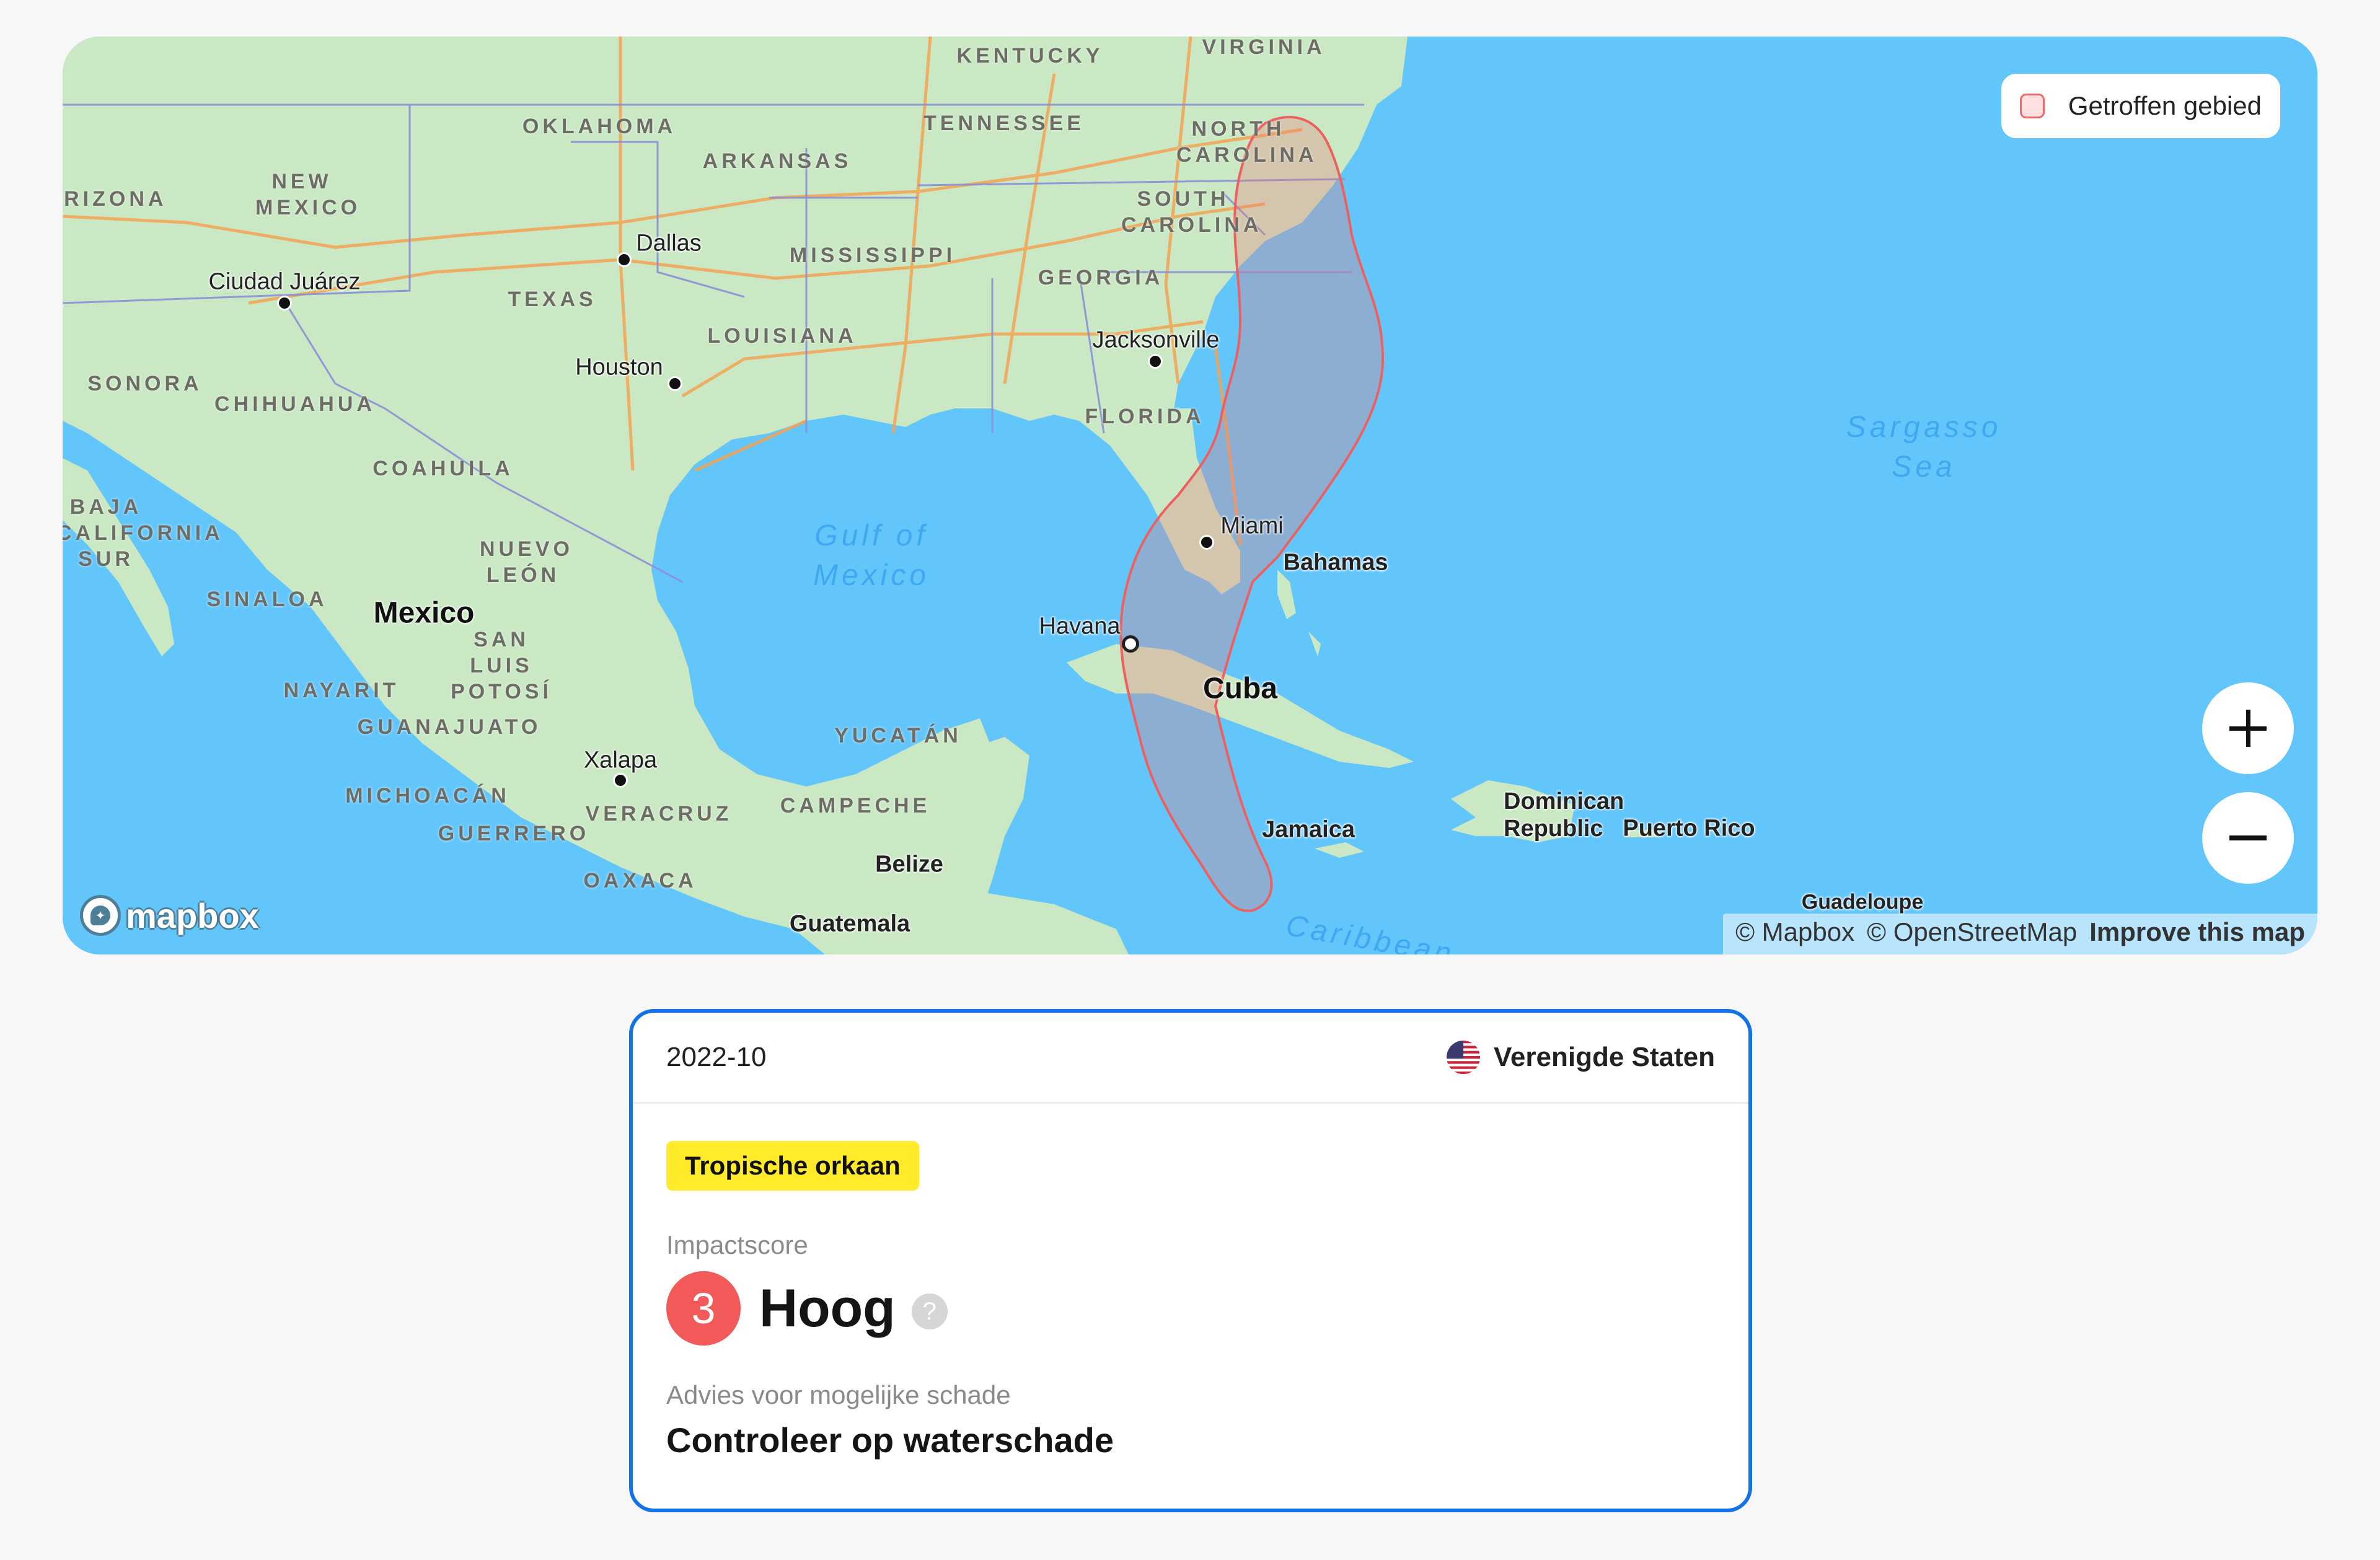 The height and width of the screenshot is (1560, 2380). Describe the element at coordinates (1564, 815) in the screenshot. I see `map-label-country: Dominican Republic` at that location.